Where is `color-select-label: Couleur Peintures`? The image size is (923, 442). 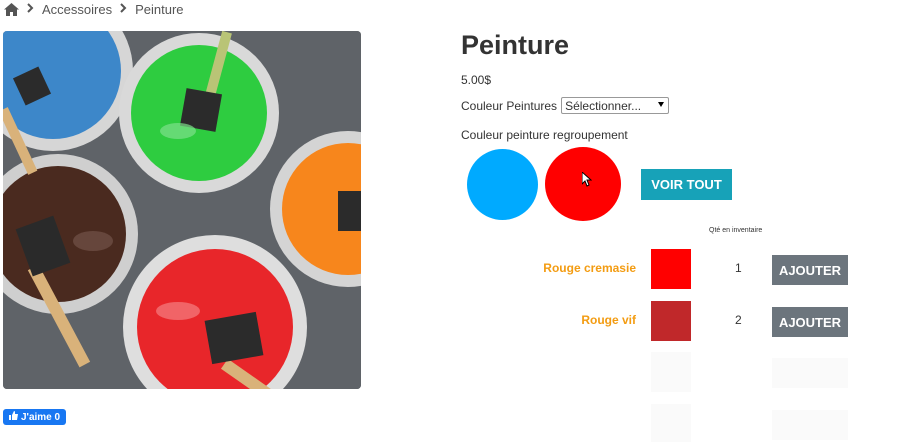 color-select-label: Couleur Peintures is located at coordinates (509, 105).